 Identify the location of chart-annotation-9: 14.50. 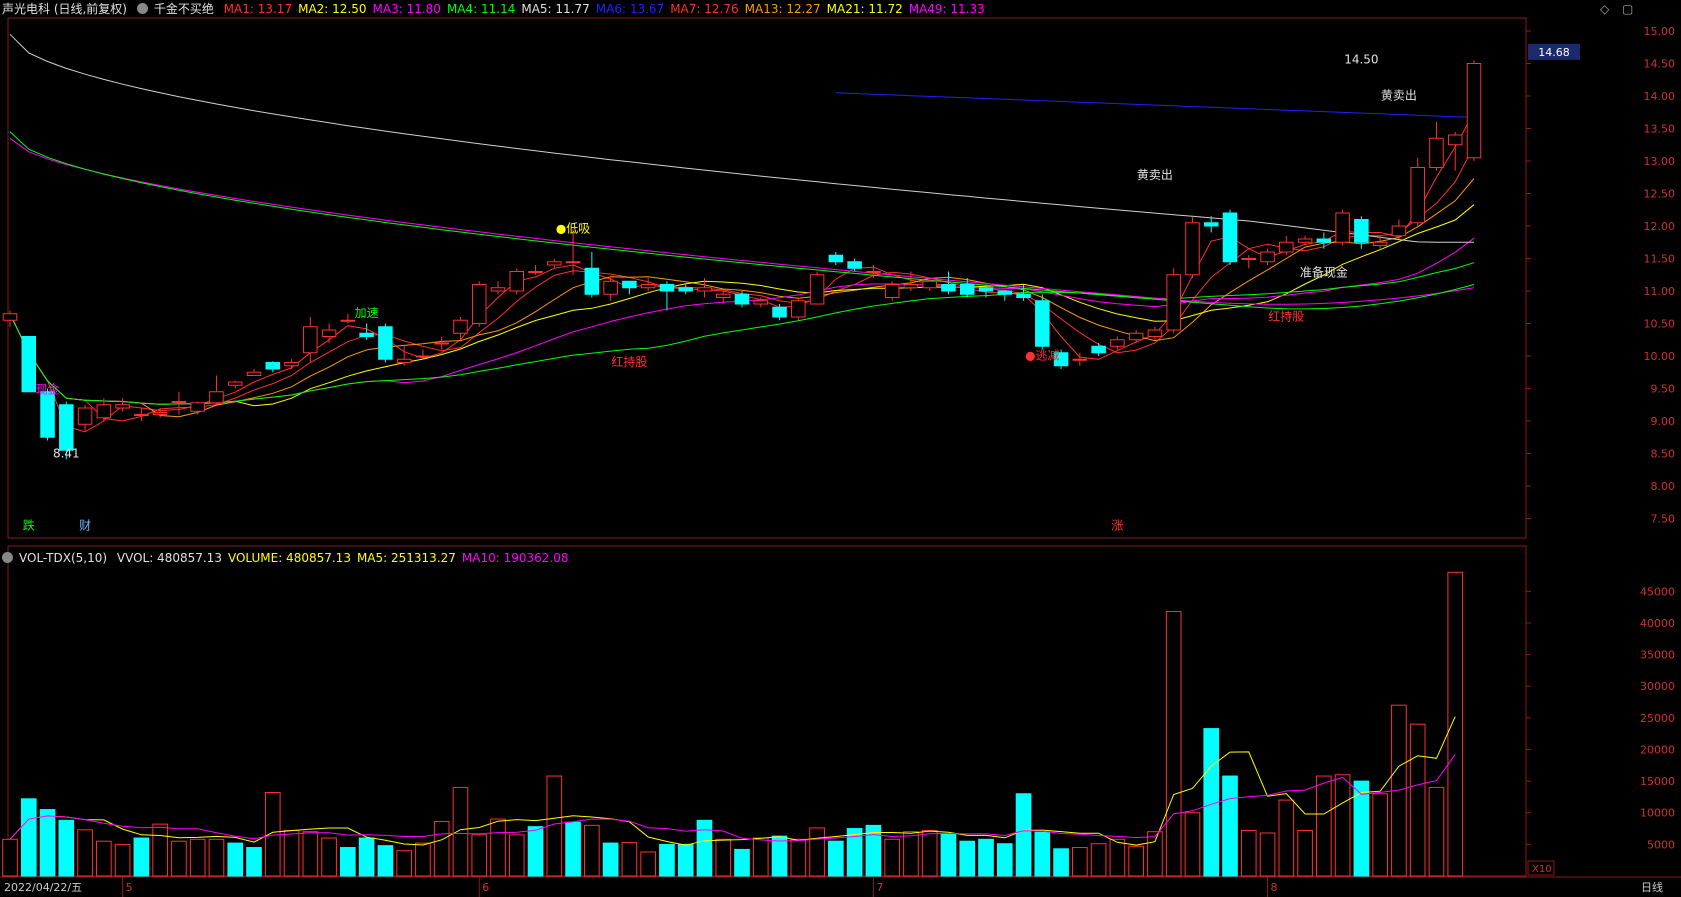
(1361, 60).